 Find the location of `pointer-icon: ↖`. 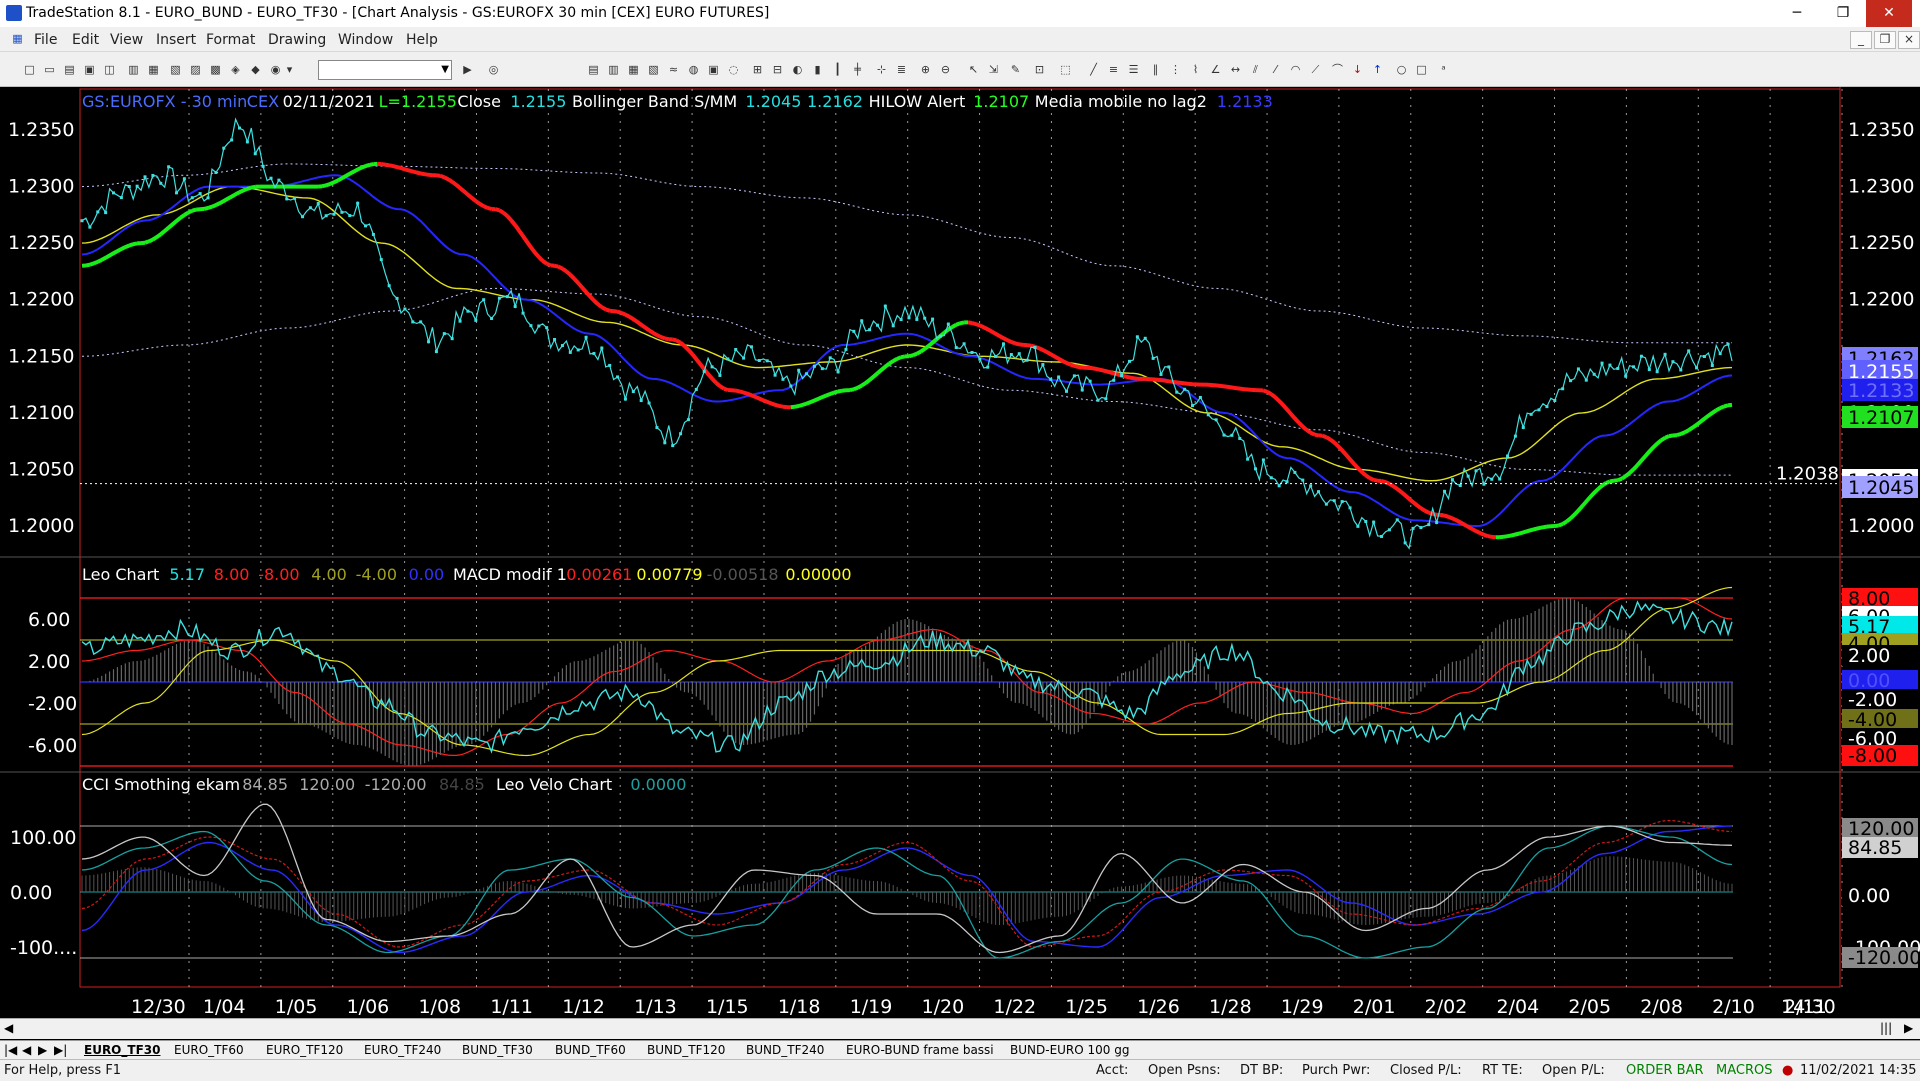

pointer-icon: ↖ is located at coordinates (973, 69).